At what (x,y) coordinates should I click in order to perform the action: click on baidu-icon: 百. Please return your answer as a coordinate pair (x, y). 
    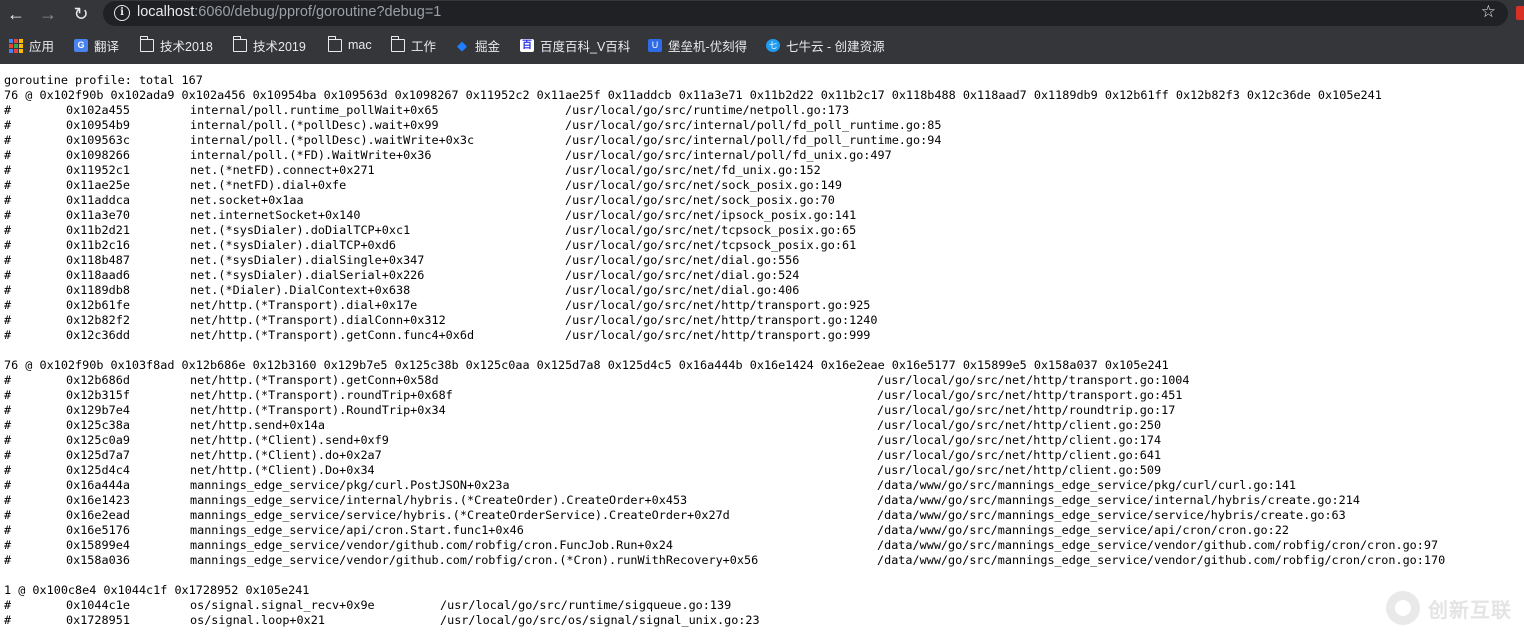
    Looking at the image, I should click on (527, 45).